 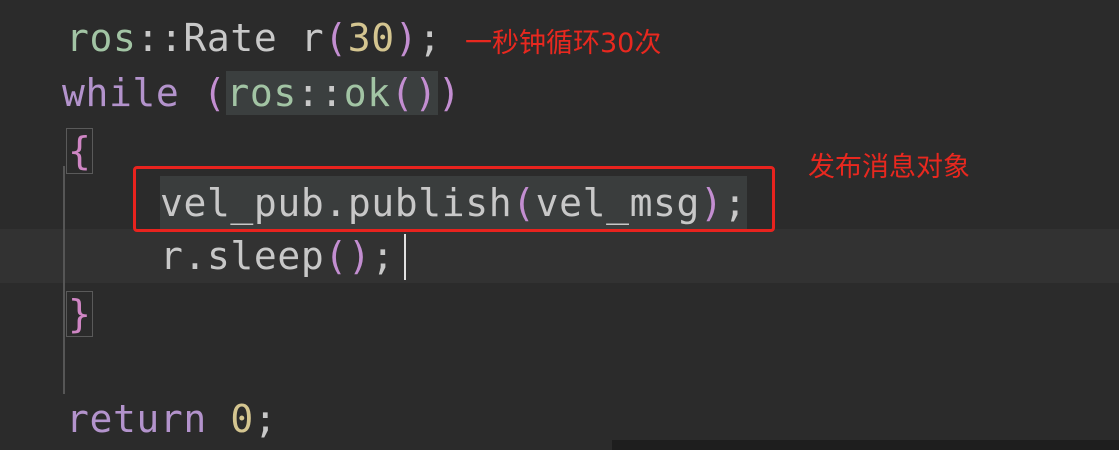 I want to click on code-line-7: return 0;, so click(x=171, y=419).